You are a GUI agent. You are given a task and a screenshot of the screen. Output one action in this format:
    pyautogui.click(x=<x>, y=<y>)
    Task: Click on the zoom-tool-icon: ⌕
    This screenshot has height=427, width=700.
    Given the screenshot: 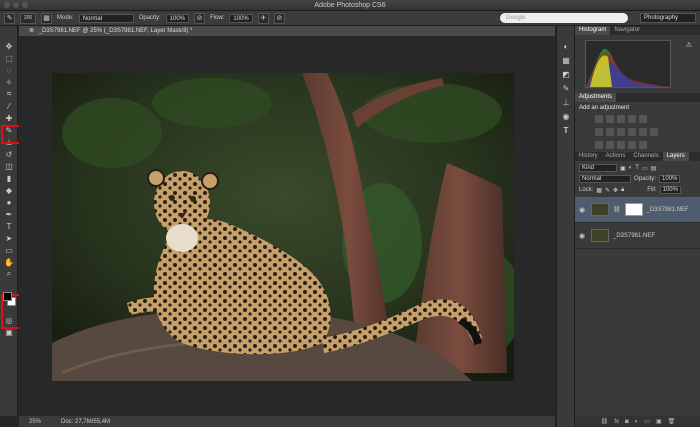 What is the action you would take?
    pyautogui.click(x=9, y=274)
    